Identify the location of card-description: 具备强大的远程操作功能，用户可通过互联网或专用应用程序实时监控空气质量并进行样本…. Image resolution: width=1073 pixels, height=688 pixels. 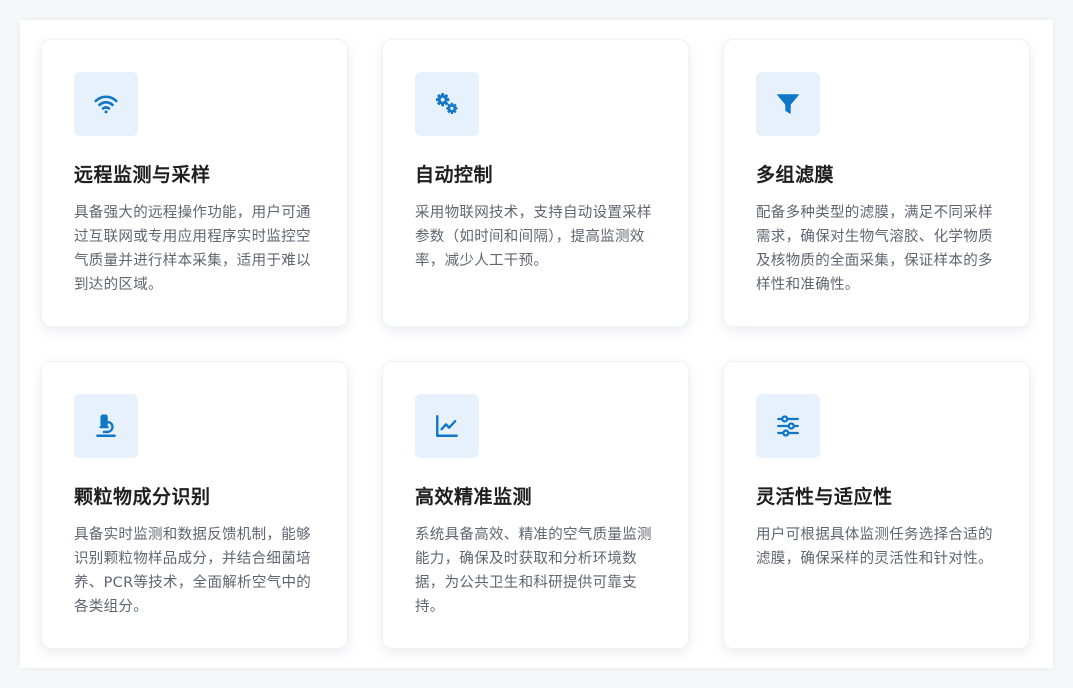
(192, 249).